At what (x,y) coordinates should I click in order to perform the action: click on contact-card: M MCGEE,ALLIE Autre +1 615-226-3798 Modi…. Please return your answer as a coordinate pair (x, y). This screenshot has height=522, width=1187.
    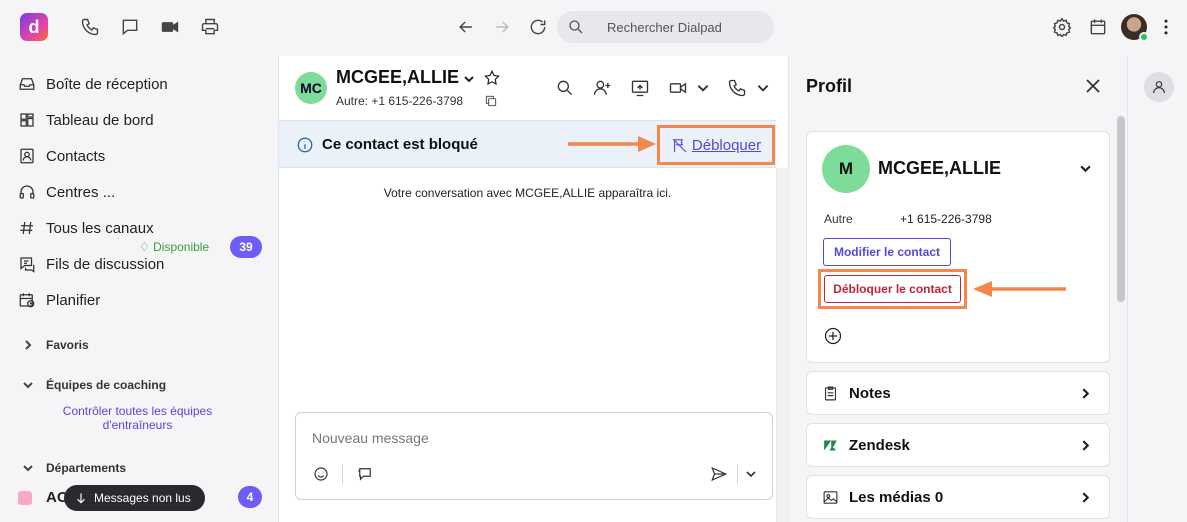
    Looking at the image, I should click on (958, 247).